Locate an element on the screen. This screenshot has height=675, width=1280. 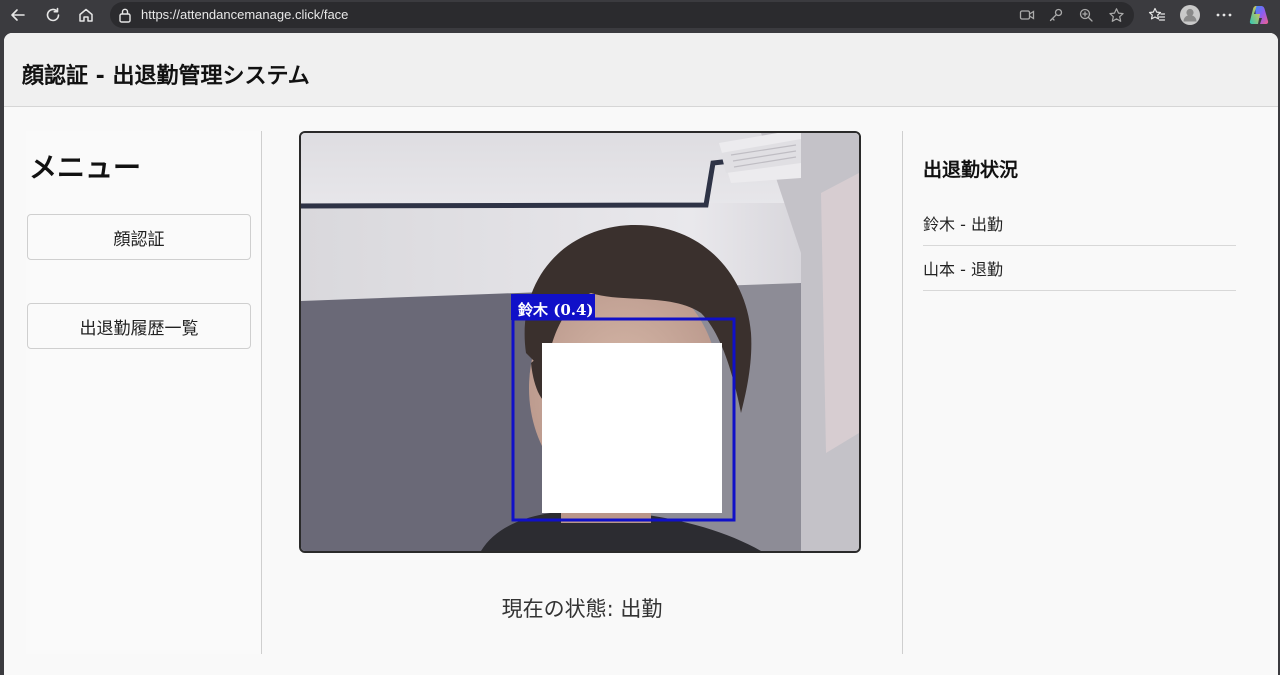
face-auth-button: 顔認証 is located at coordinates (139, 237).